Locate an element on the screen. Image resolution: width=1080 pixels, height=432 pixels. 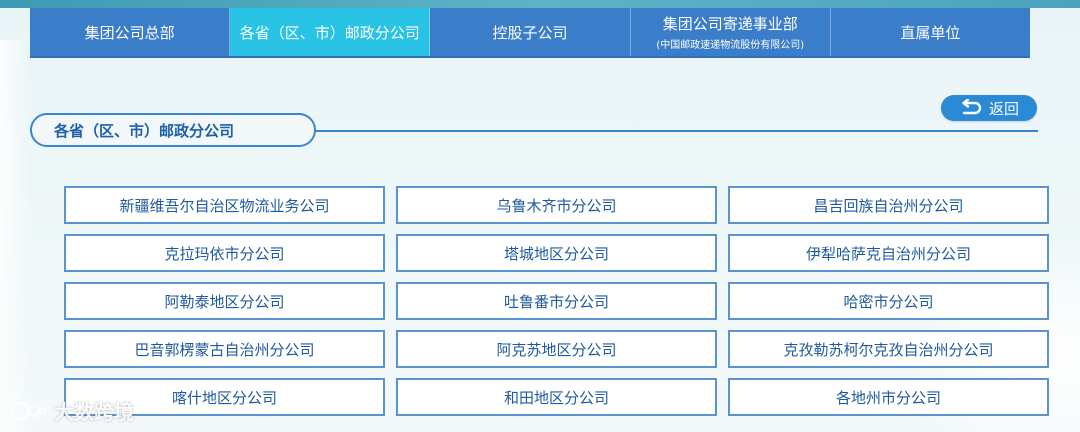
watermark: 大数跨境 is located at coordinates (72, 410).